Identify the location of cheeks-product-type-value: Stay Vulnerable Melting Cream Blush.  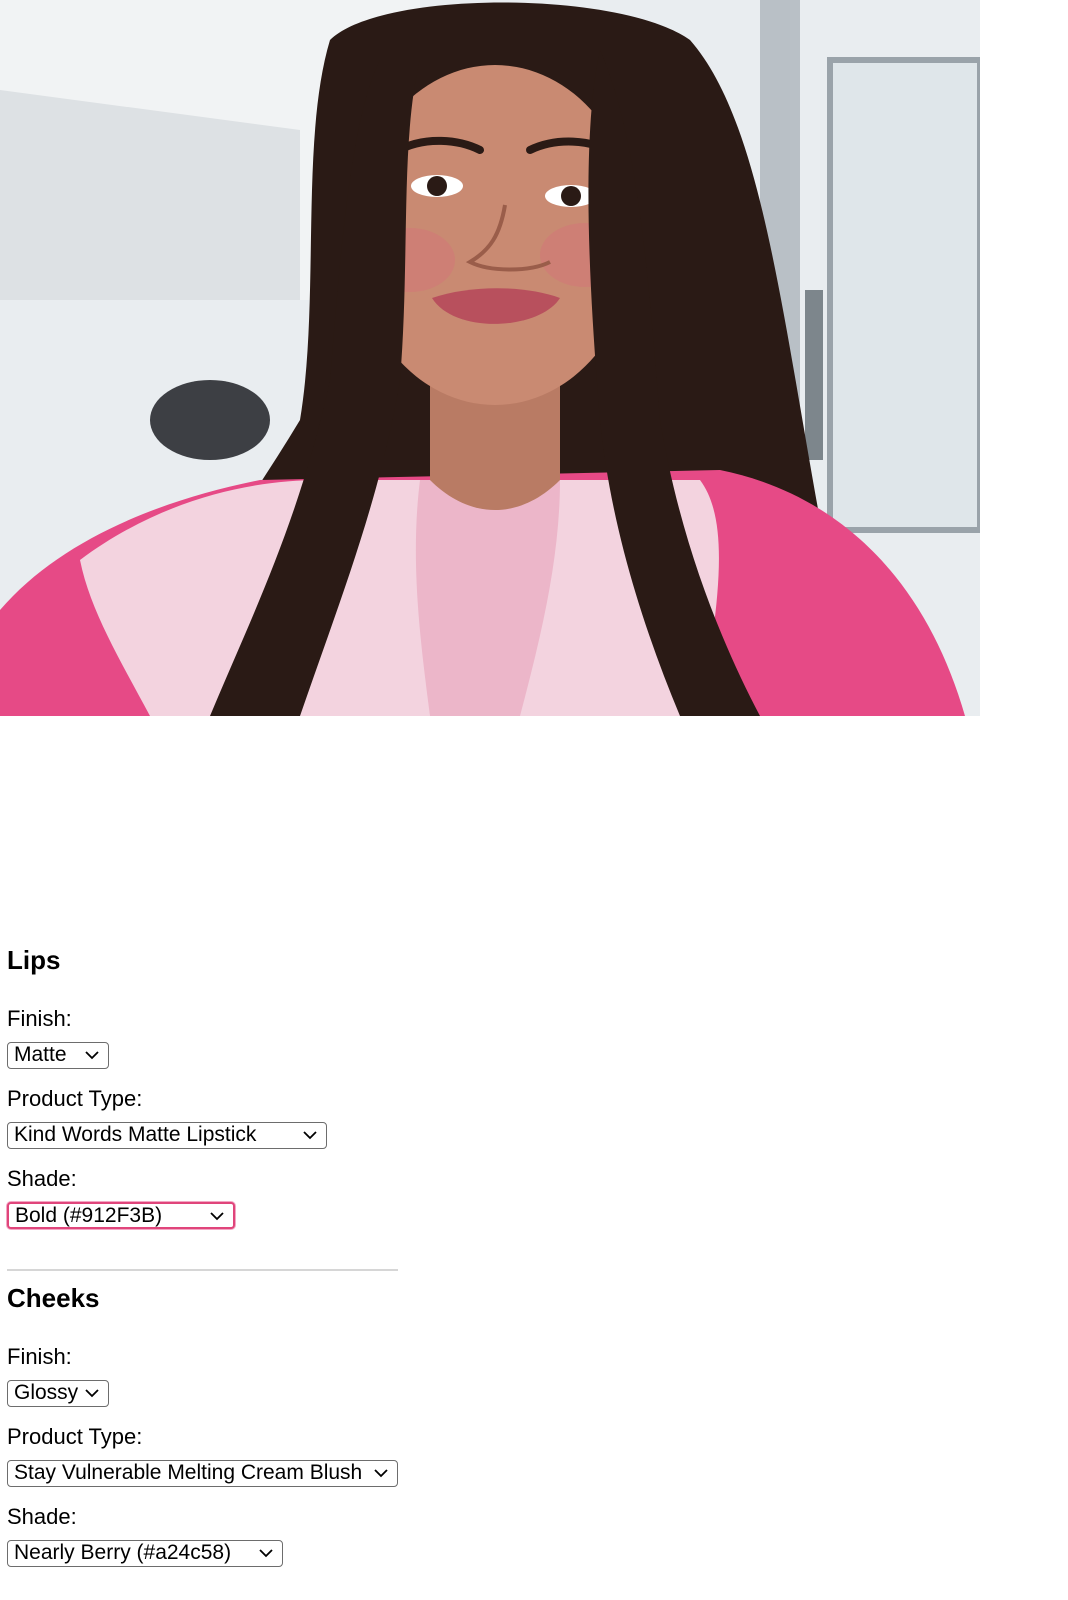
(188, 1472).